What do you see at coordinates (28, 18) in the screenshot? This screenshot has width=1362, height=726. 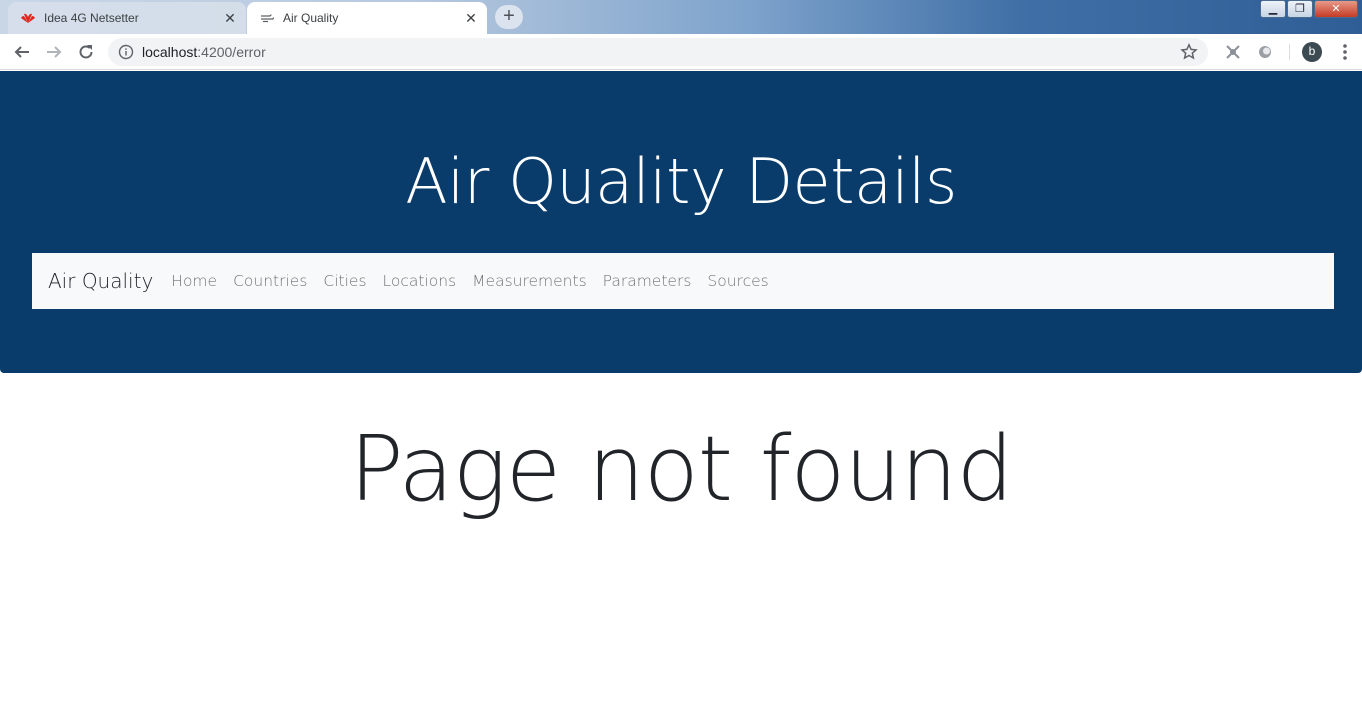 I see `huawei-logo-icon` at bounding box center [28, 18].